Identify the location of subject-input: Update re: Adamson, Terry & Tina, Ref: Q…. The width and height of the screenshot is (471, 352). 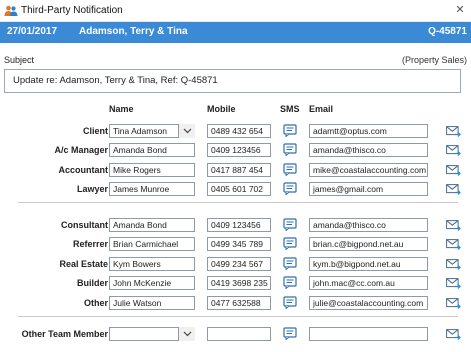
(232, 81).